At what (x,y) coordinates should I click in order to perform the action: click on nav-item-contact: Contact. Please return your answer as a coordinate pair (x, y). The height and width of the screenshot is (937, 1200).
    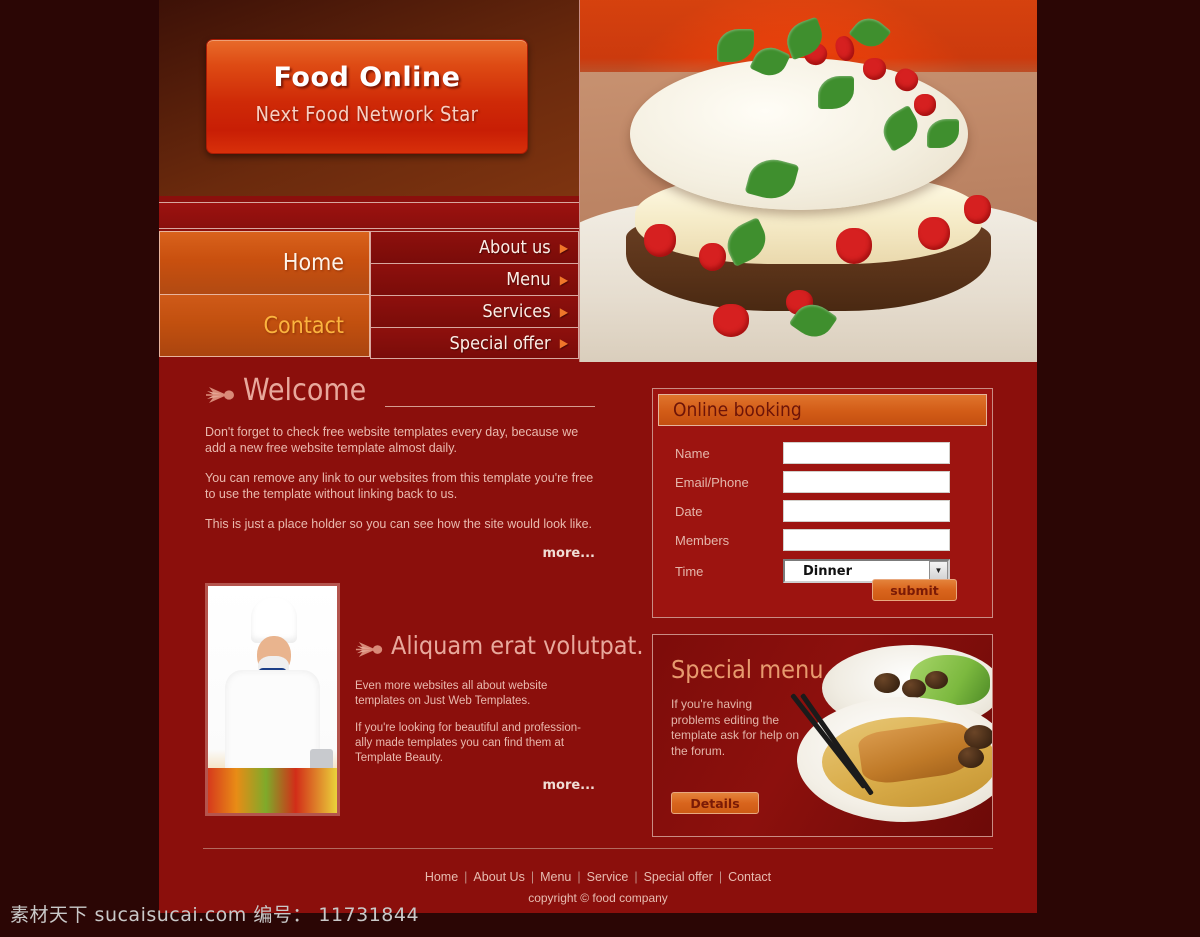
    Looking at the image, I should click on (264, 325).